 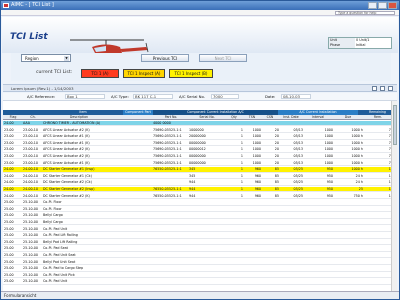 I want to click on table-cell: 23-00-10, so click(x=30, y=156).